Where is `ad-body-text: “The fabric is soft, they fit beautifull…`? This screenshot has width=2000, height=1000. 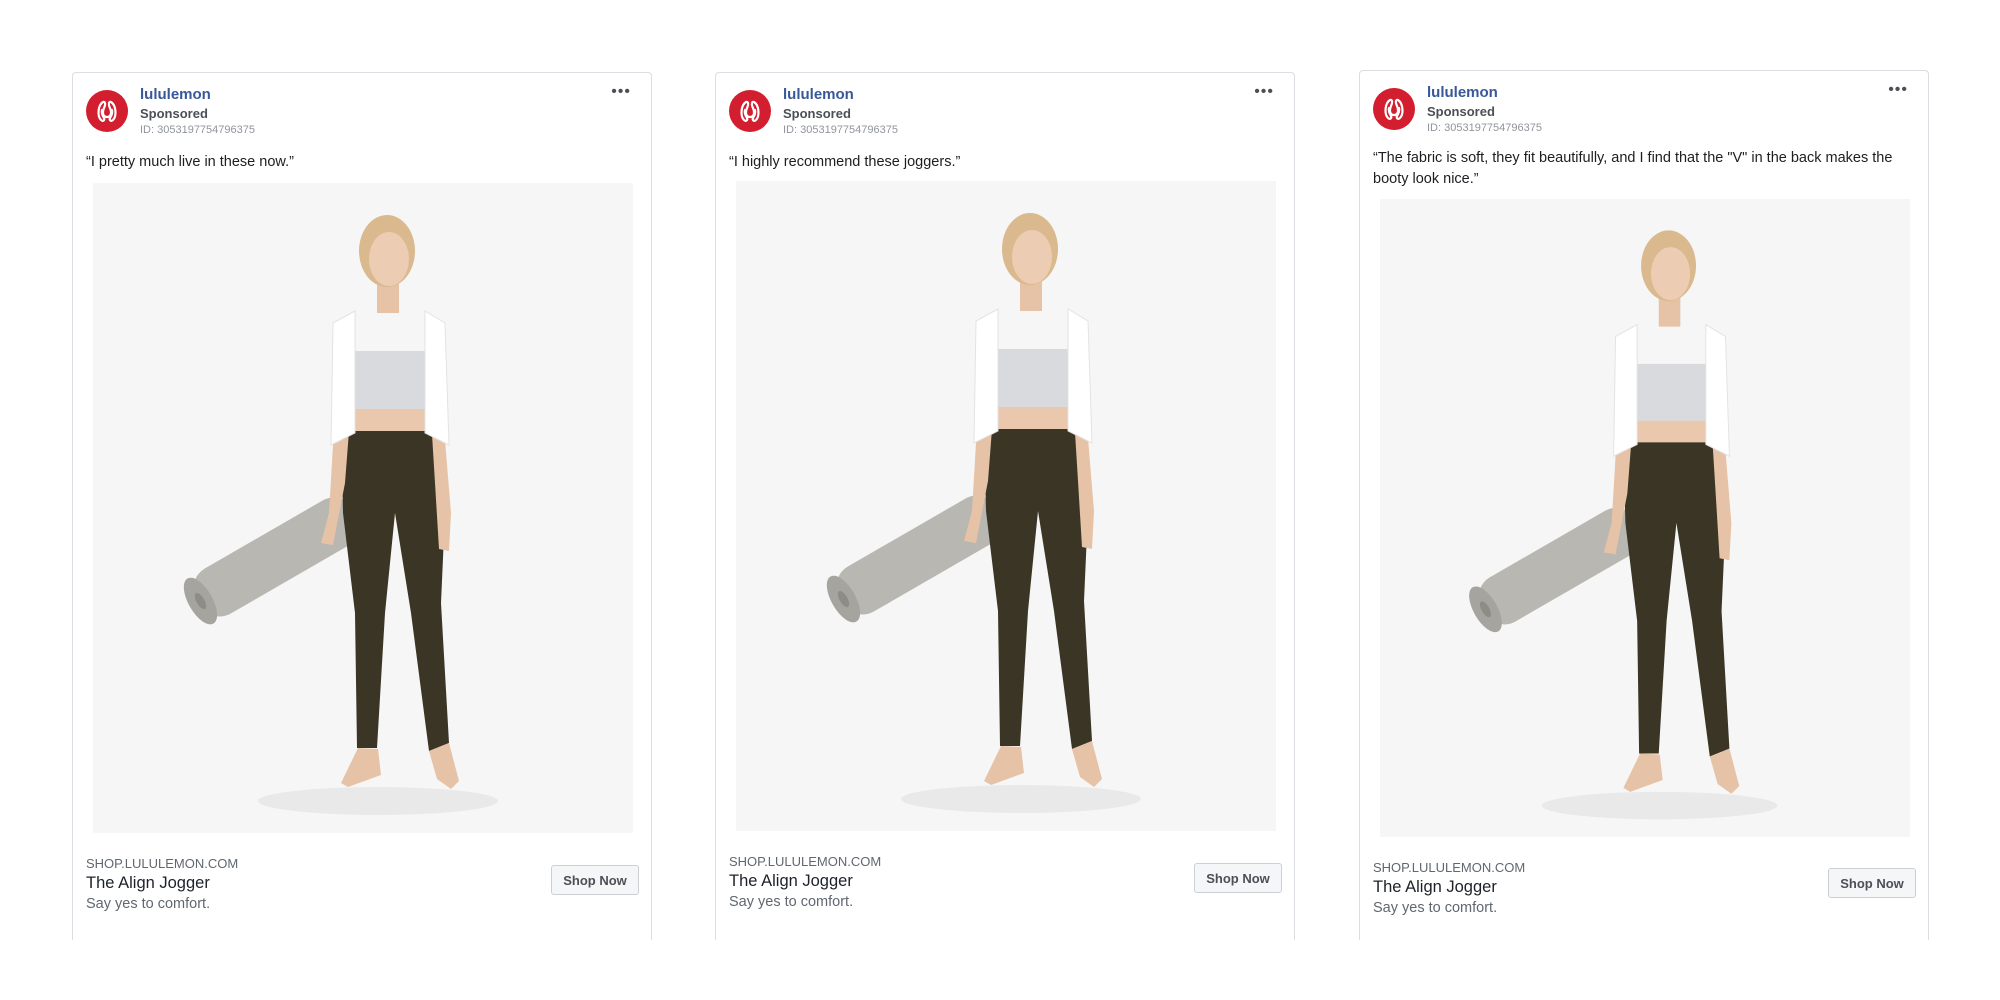
ad-body-text: “The fabric is soft, they fit beautifull… is located at coordinates (1633, 168).